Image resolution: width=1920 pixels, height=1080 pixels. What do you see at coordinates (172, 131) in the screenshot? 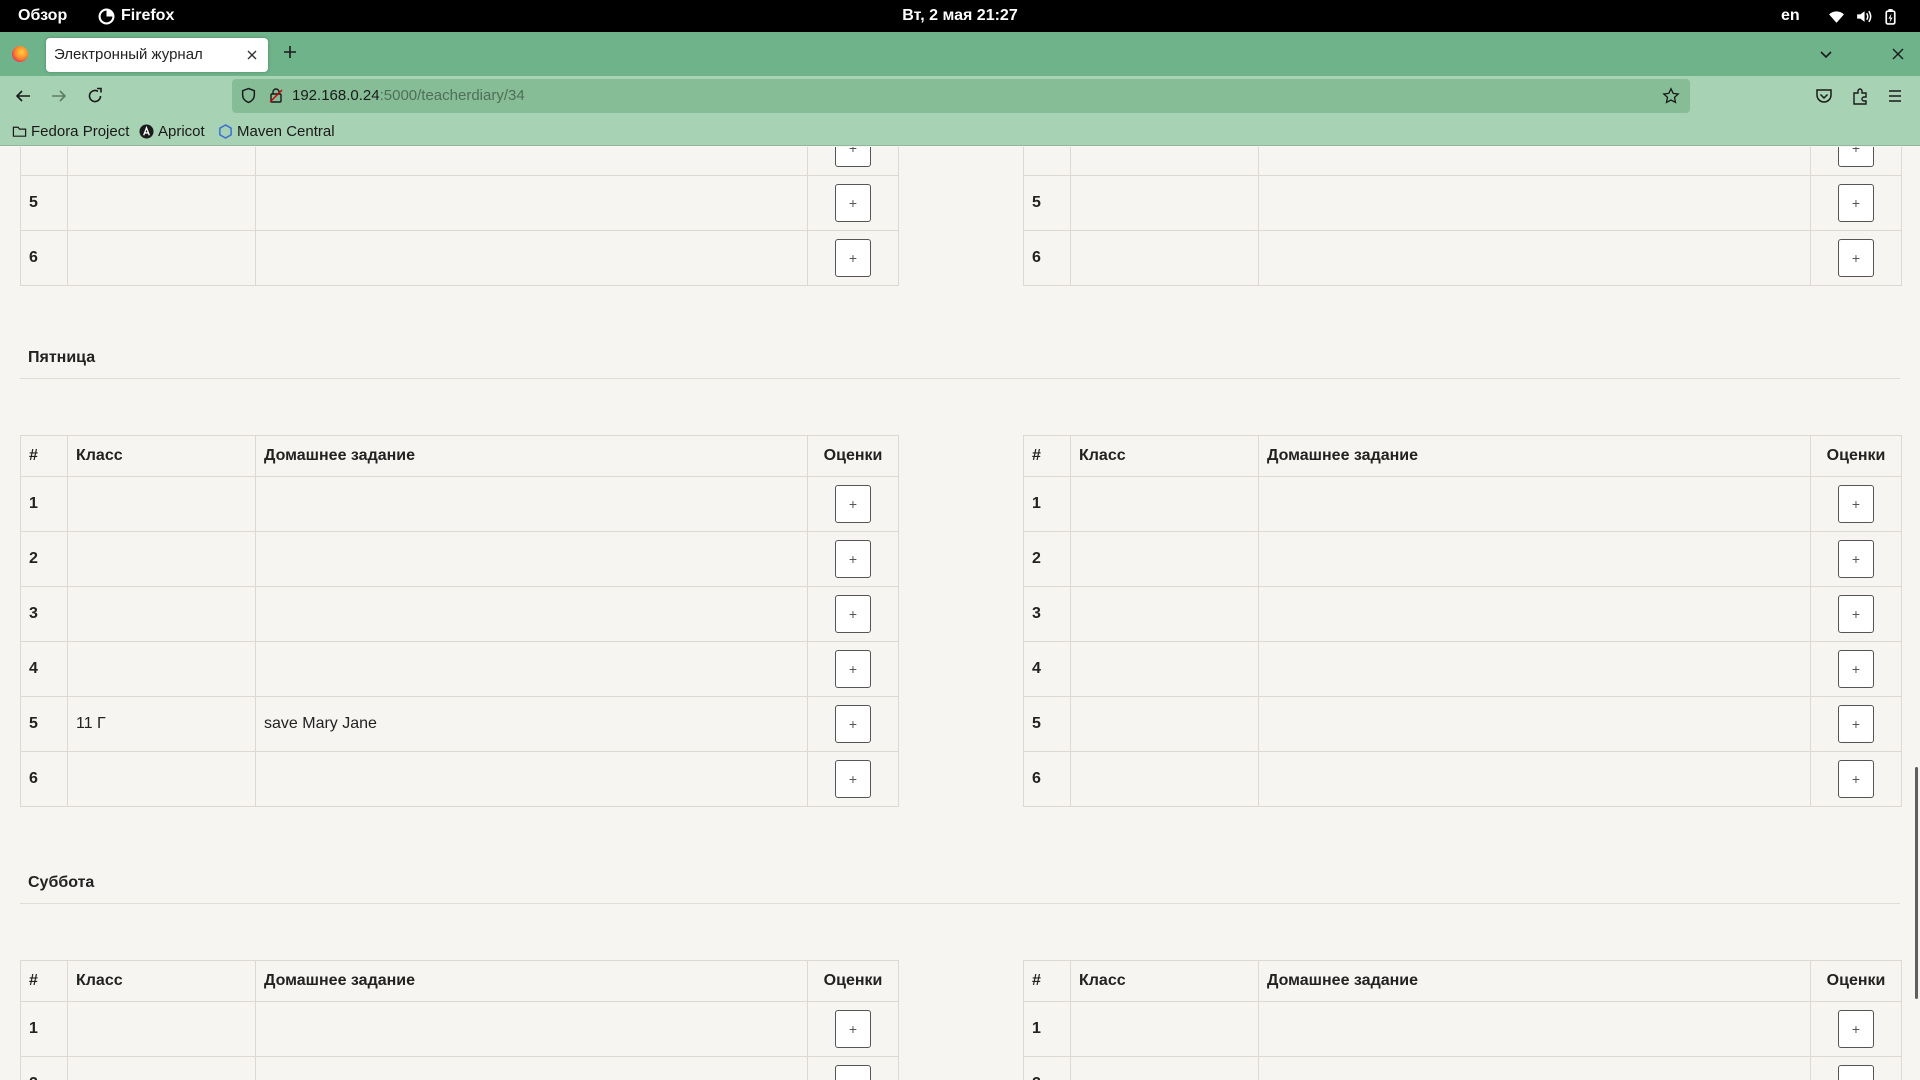
I see `bookmark-apricot: Apricot` at bounding box center [172, 131].